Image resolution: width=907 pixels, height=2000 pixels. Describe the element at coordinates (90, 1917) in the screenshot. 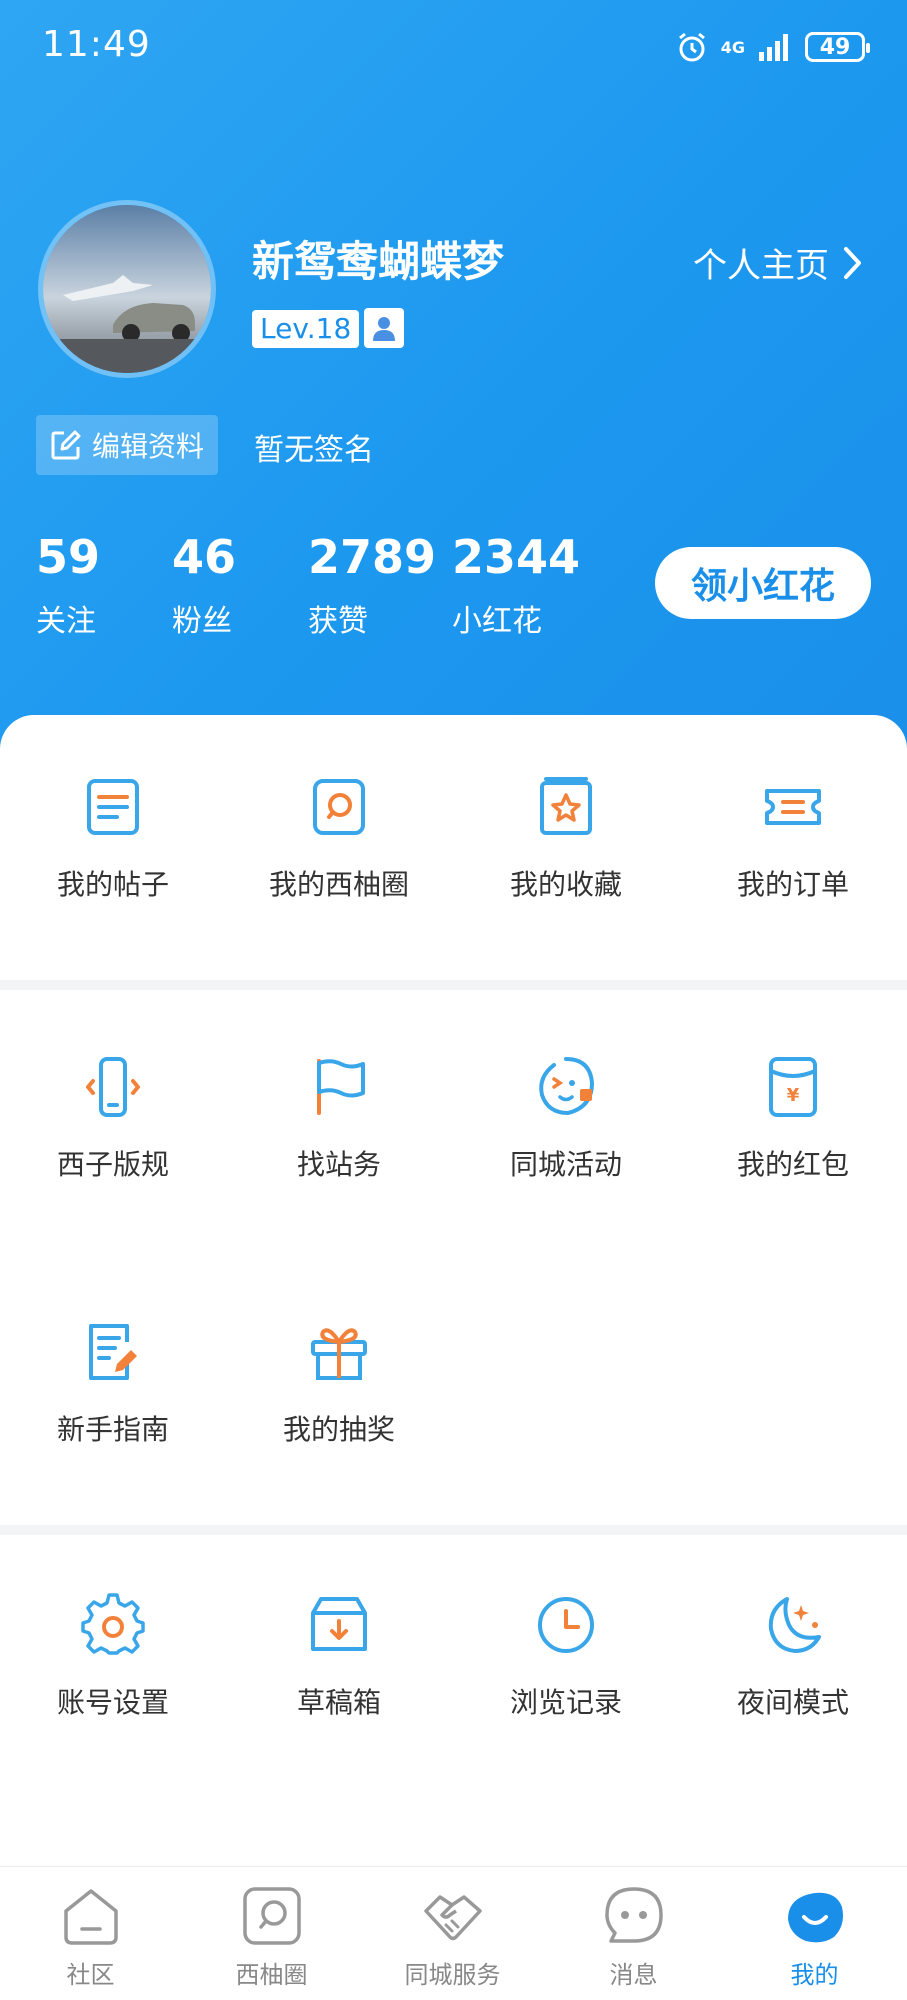

I see `home-icon` at that location.